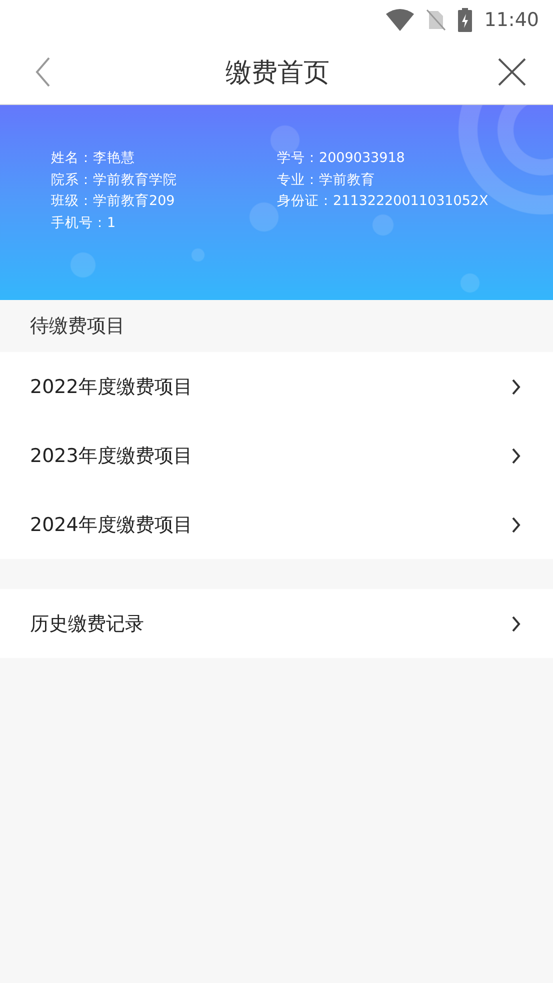  Describe the element at coordinates (77, 326) in the screenshot. I see `section-title: 待缴费项目` at that location.